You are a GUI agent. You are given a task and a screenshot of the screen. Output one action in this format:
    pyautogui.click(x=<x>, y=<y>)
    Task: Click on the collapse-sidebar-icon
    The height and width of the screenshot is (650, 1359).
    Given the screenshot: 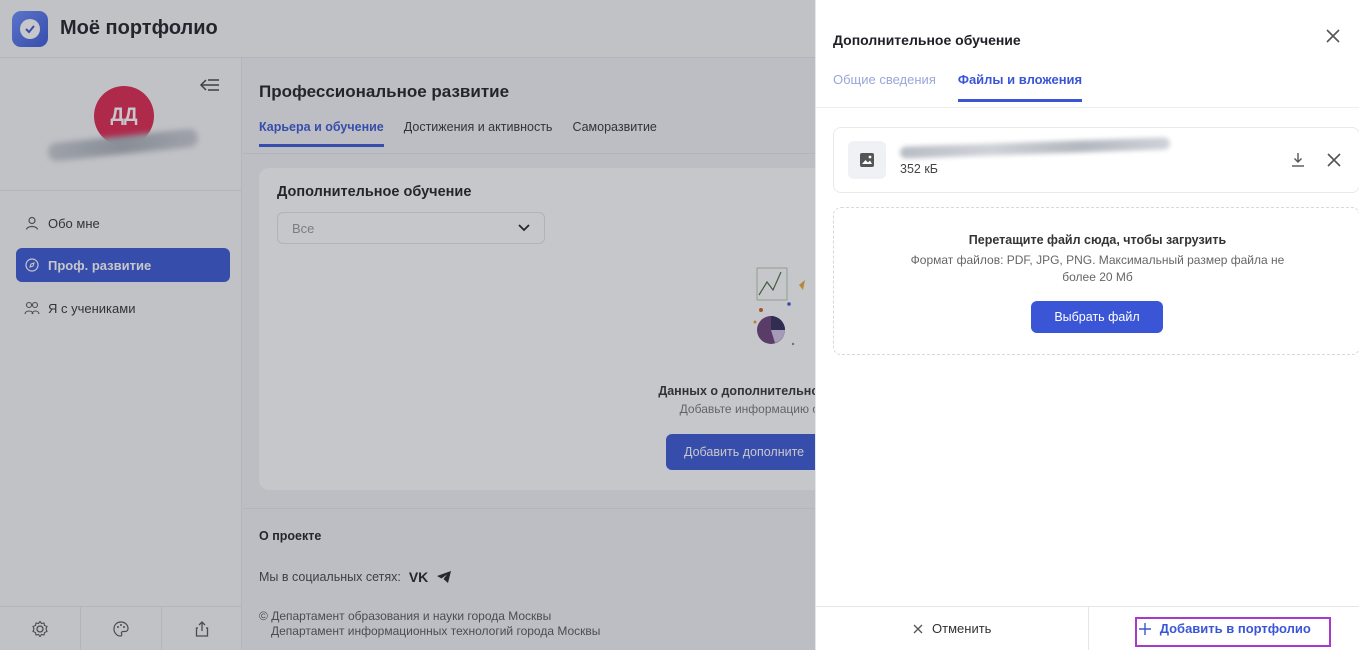 What is the action you would take?
    pyautogui.click(x=210, y=86)
    